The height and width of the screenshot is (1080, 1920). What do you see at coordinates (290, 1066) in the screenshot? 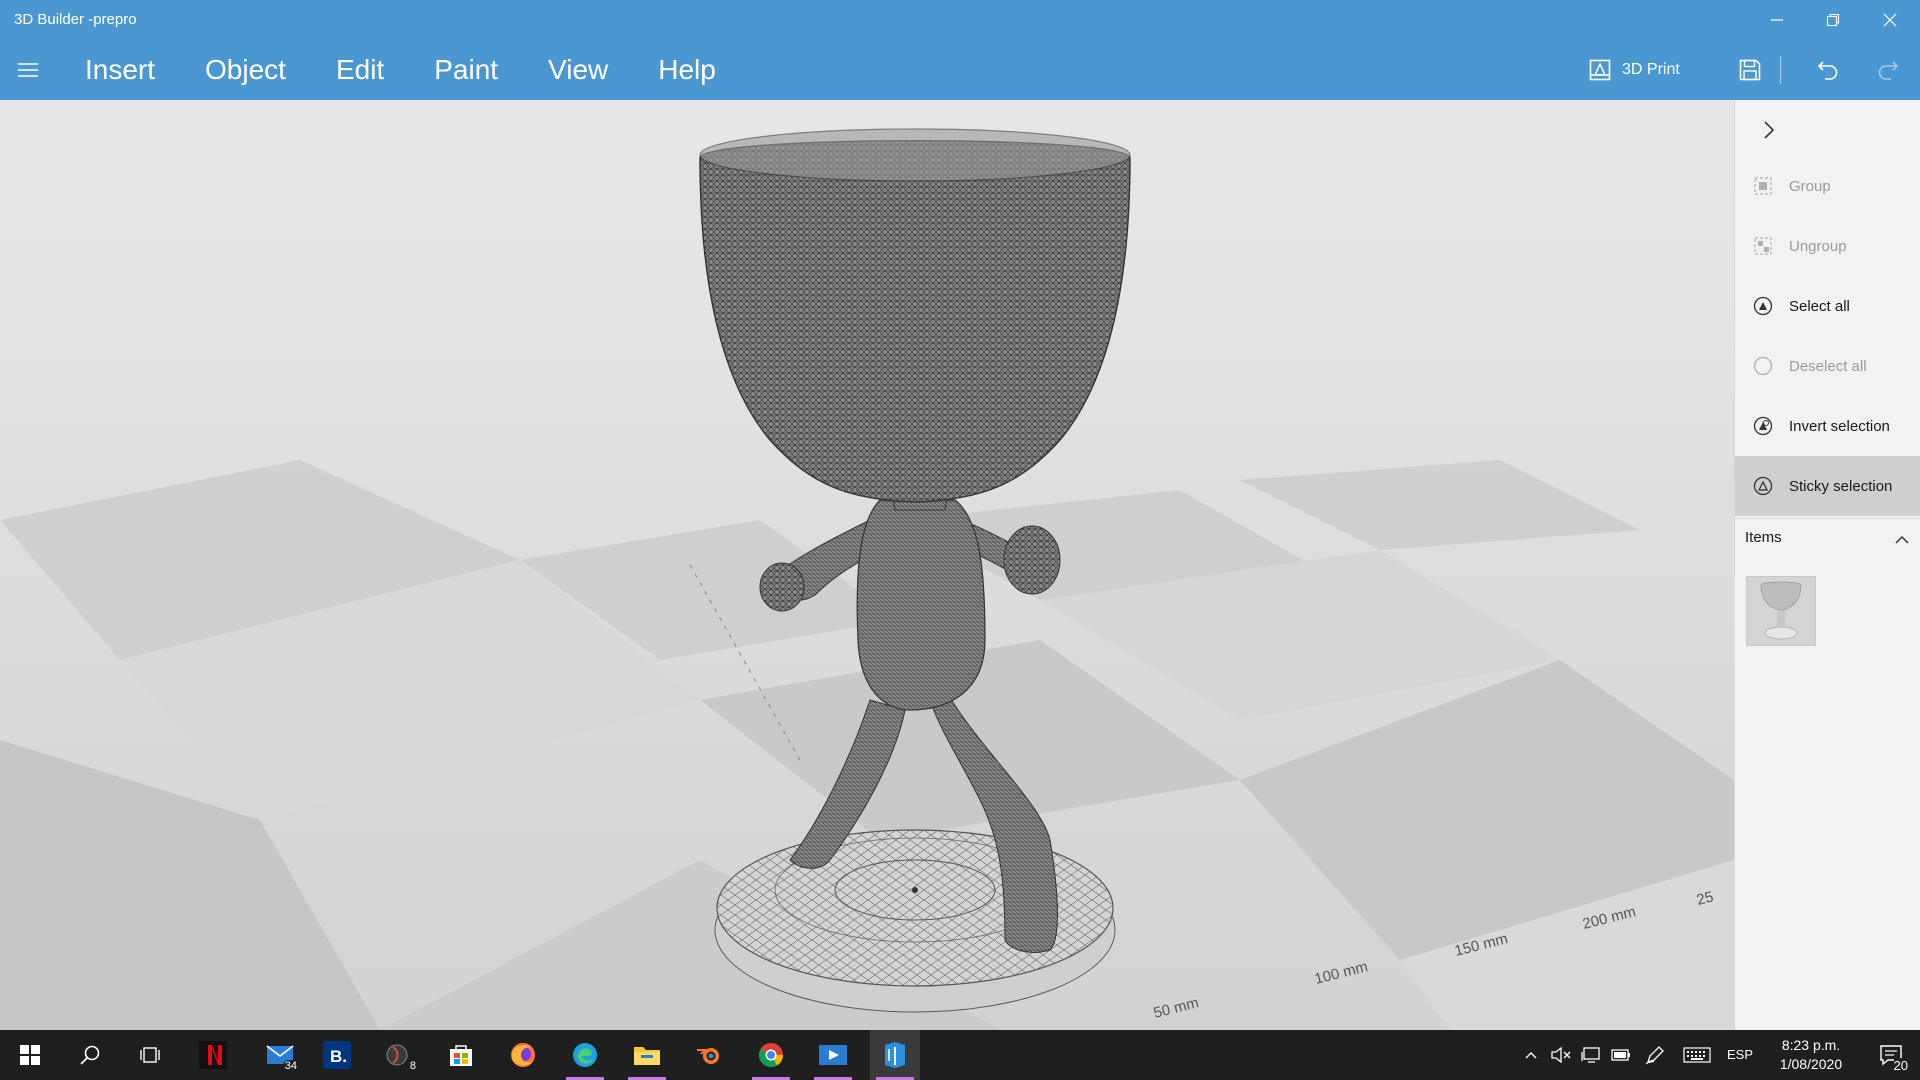
I see `mail-badge: 34` at bounding box center [290, 1066].